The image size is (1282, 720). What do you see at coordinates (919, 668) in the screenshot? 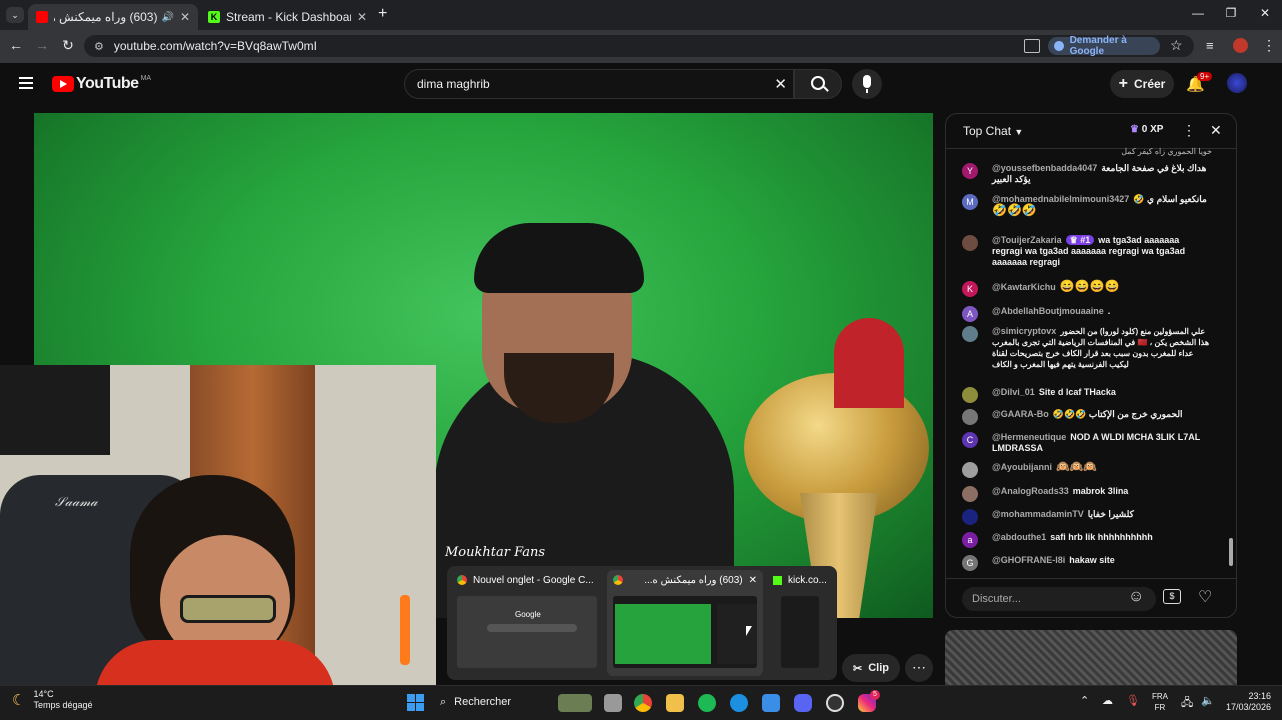
I see `more-actions-icon: ⋯` at bounding box center [919, 668].